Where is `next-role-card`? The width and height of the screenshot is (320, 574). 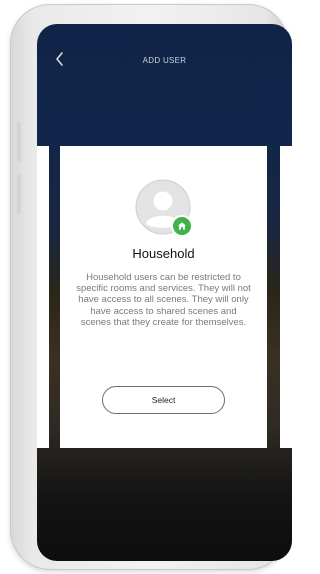 next-role-card is located at coordinates (286, 297).